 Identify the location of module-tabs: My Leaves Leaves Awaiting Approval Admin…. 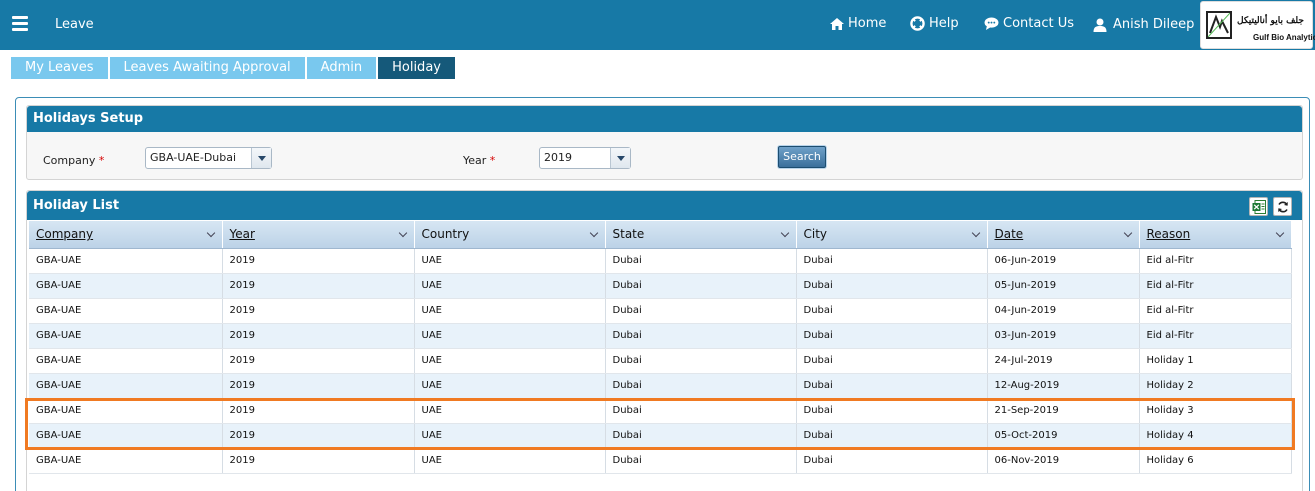
(233, 68).